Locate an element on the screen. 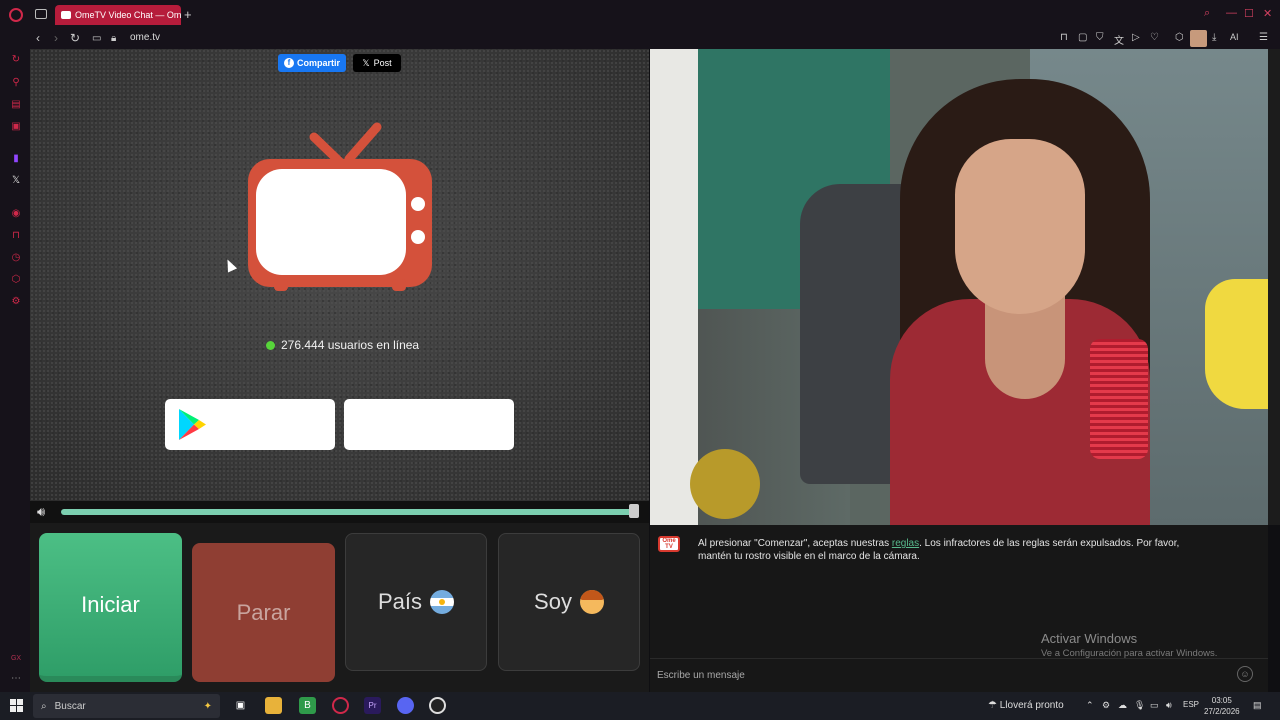 The width and height of the screenshot is (1280, 720). taskbar-search-label: Buscar is located at coordinates (70, 706).